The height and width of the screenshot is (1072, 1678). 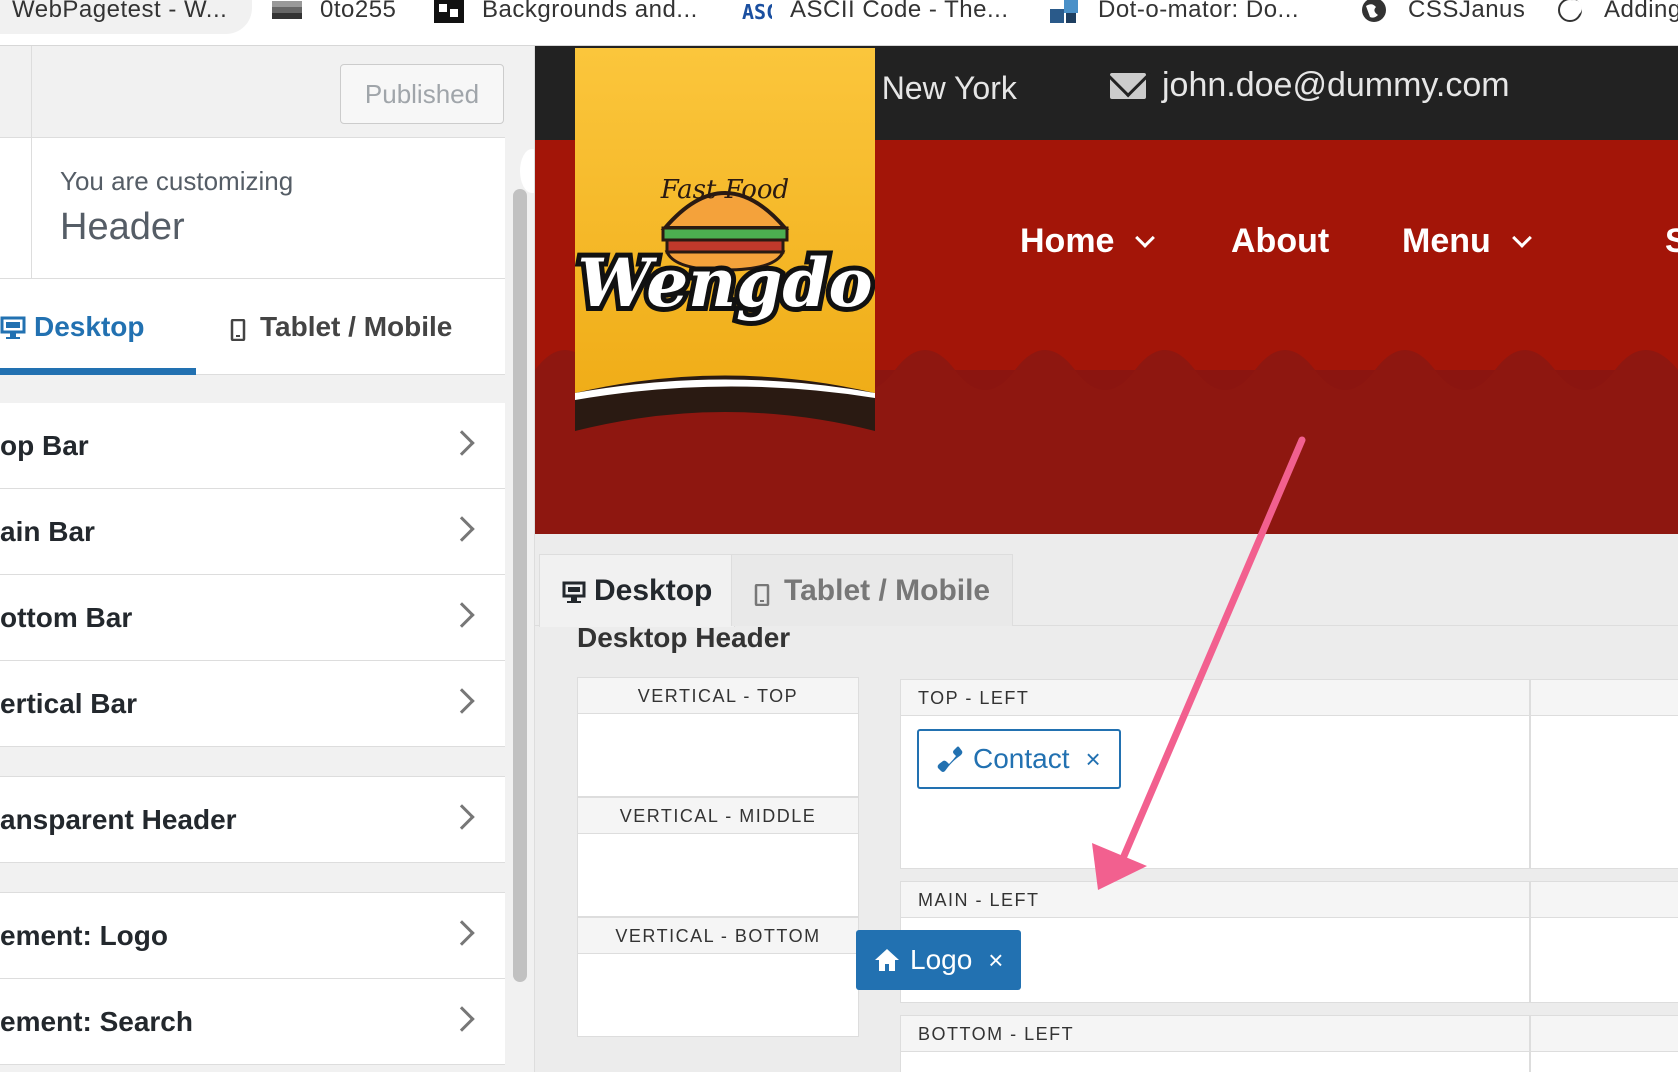 What do you see at coordinates (422, 94) in the screenshot?
I see `publish-button: Published` at bounding box center [422, 94].